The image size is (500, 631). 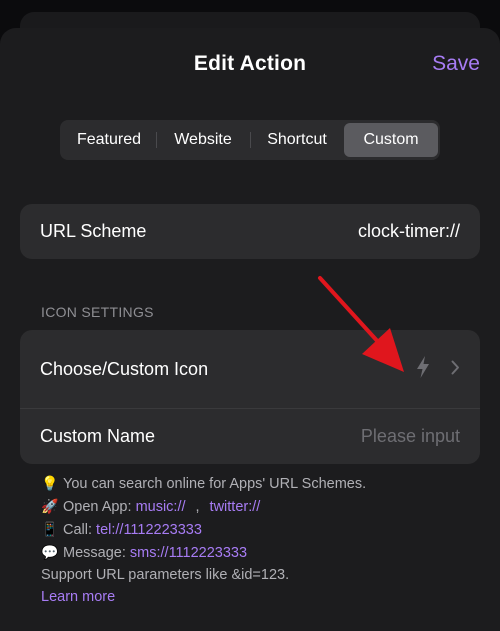 I want to click on segment-custom: Custom, so click(x=391, y=140).